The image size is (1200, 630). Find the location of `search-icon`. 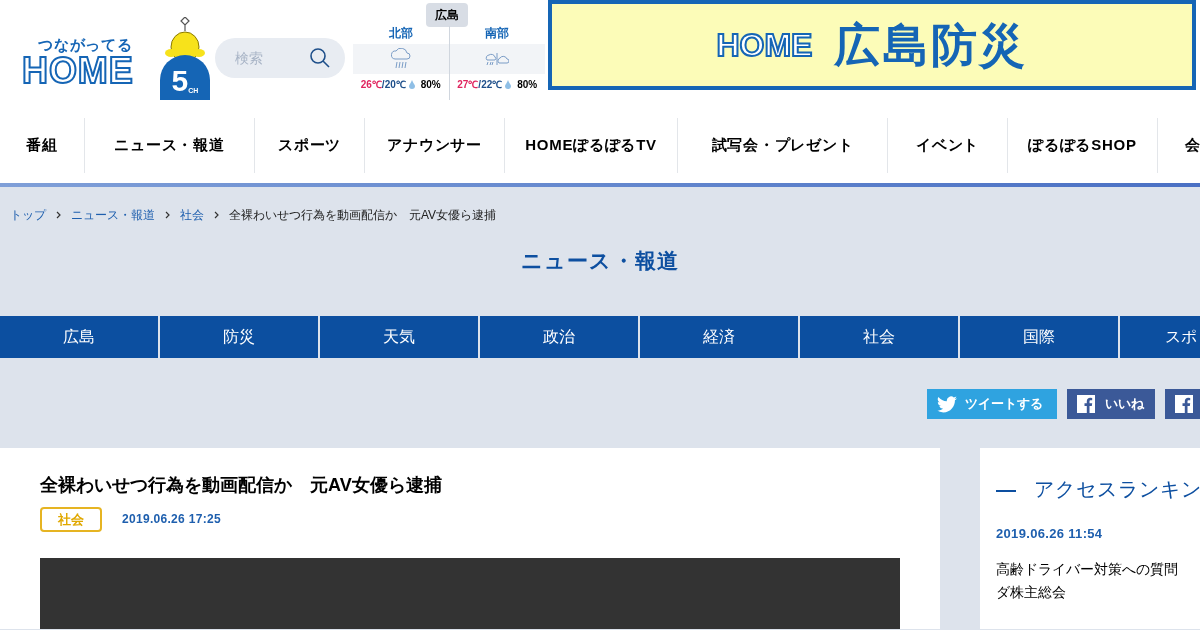

search-icon is located at coordinates (320, 58).